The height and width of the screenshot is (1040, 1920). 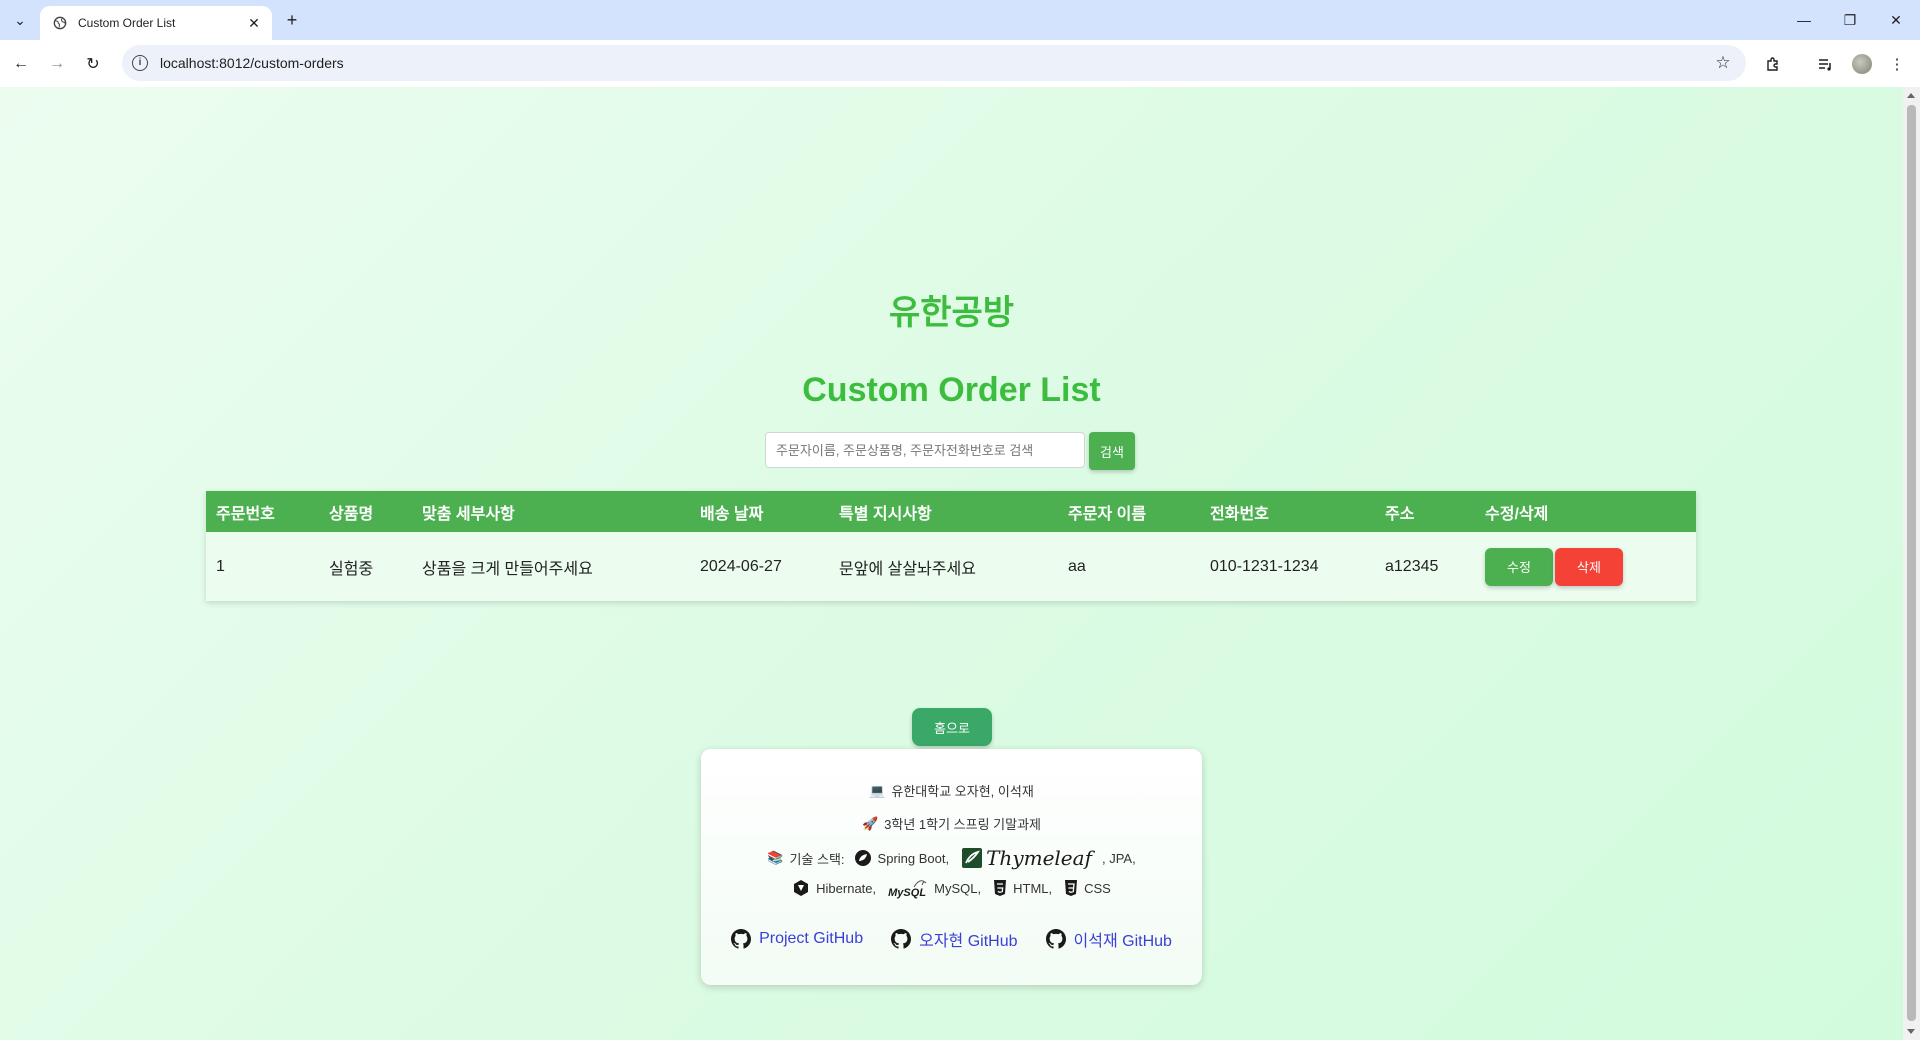 I want to click on thymeleaf-text: Thymeleaf, so click(x=1039, y=858).